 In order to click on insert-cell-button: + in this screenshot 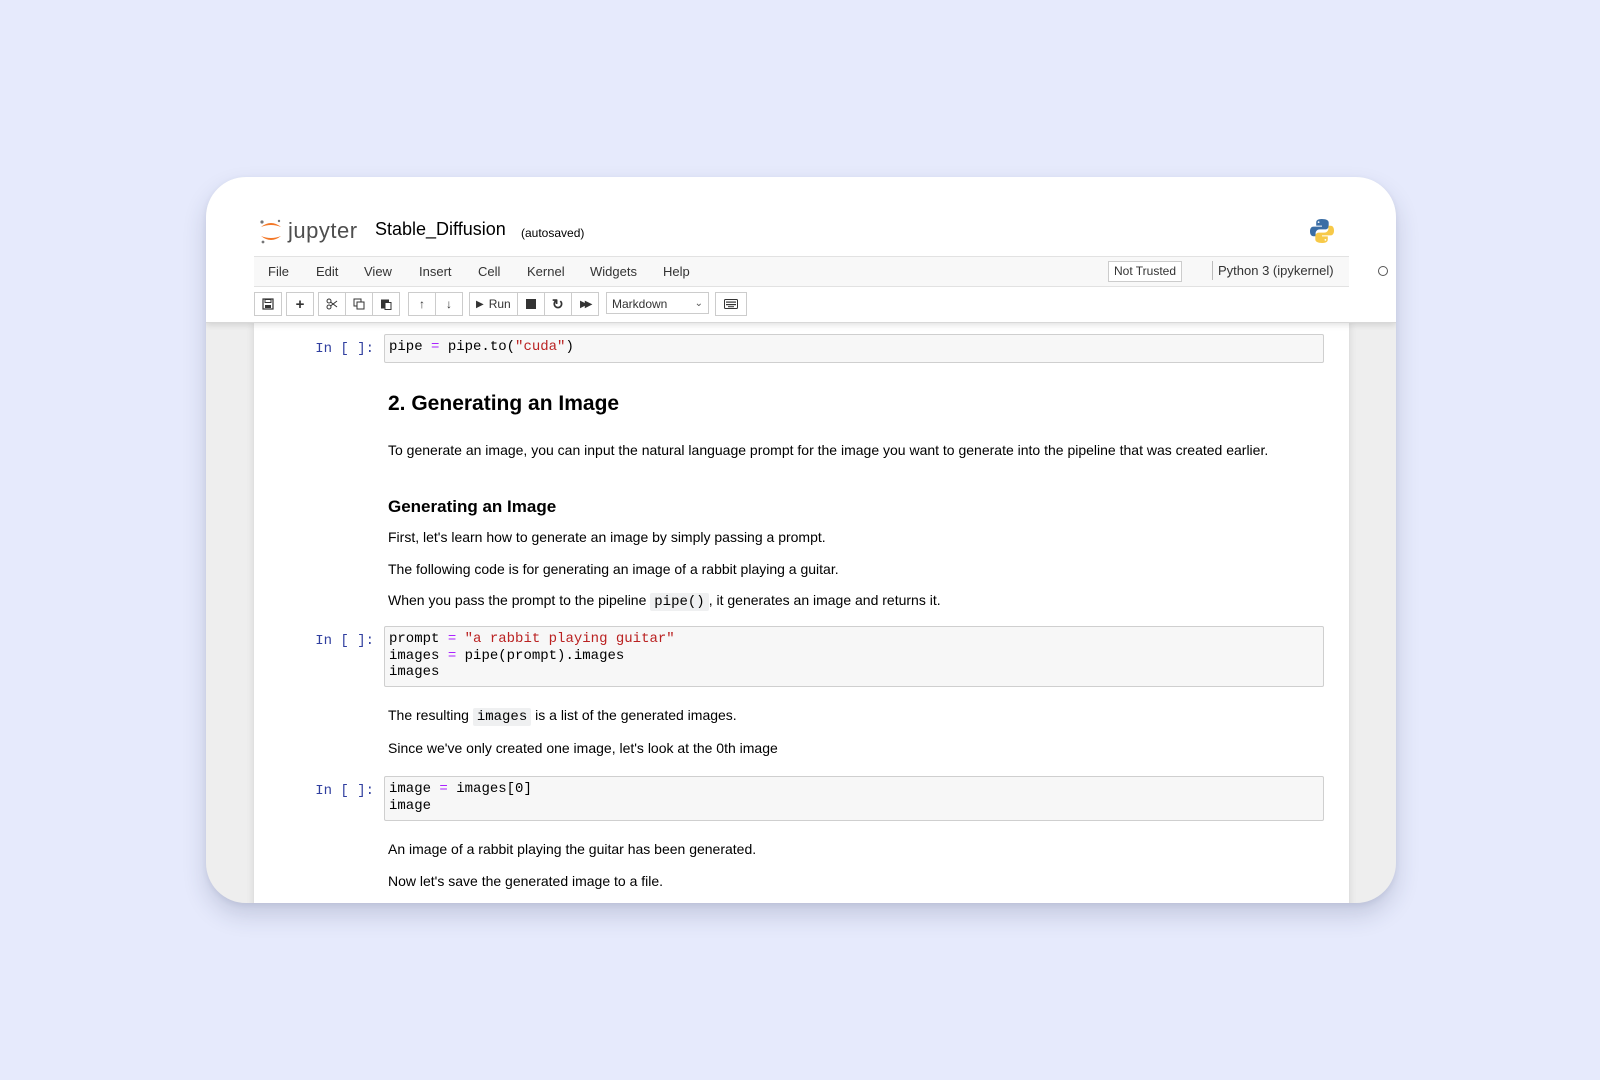, I will do `click(300, 304)`.